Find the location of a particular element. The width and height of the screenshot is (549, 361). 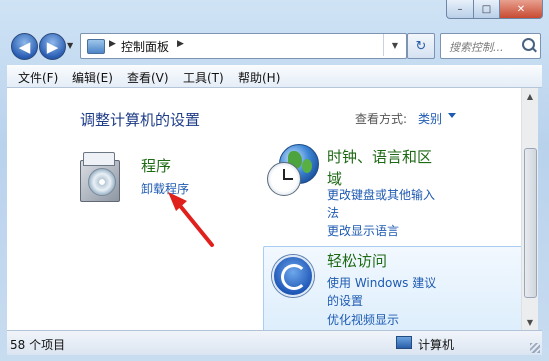

maximize-button: □ is located at coordinates (487, 9).